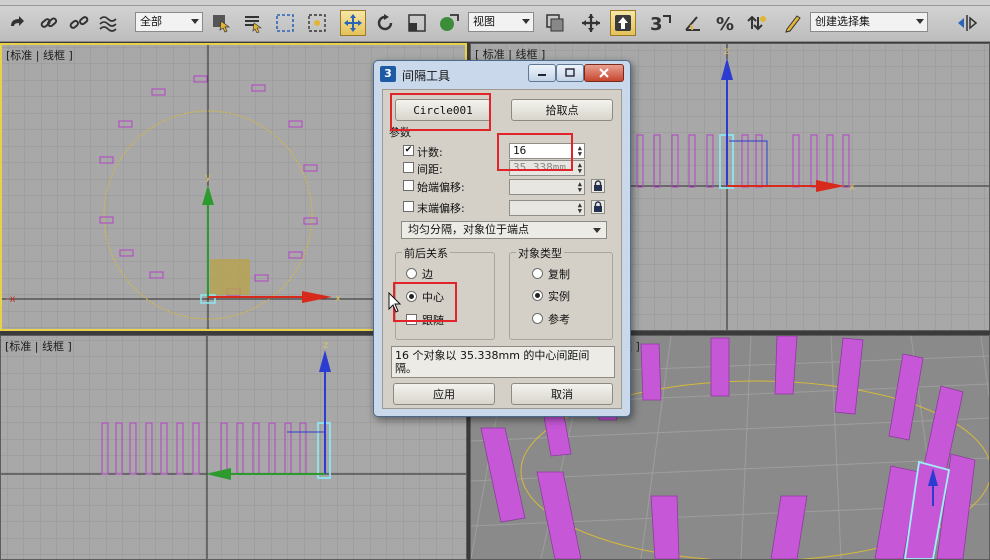 This screenshot has width=990, height=560. I want to click on close-icon, so click(604, 73).